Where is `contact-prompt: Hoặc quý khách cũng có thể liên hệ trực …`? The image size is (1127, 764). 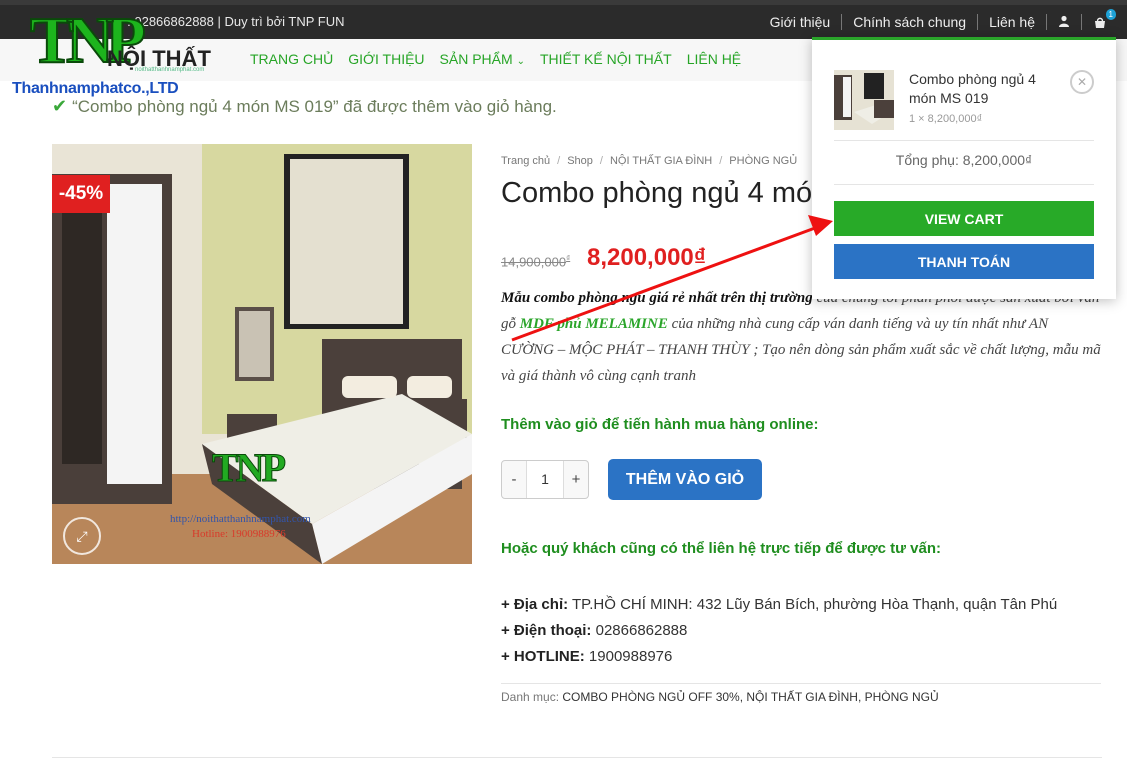
contact-prompt: Hoặc quý khách cũng có thể liên hệ trực … is located at coordinates (721, 548).